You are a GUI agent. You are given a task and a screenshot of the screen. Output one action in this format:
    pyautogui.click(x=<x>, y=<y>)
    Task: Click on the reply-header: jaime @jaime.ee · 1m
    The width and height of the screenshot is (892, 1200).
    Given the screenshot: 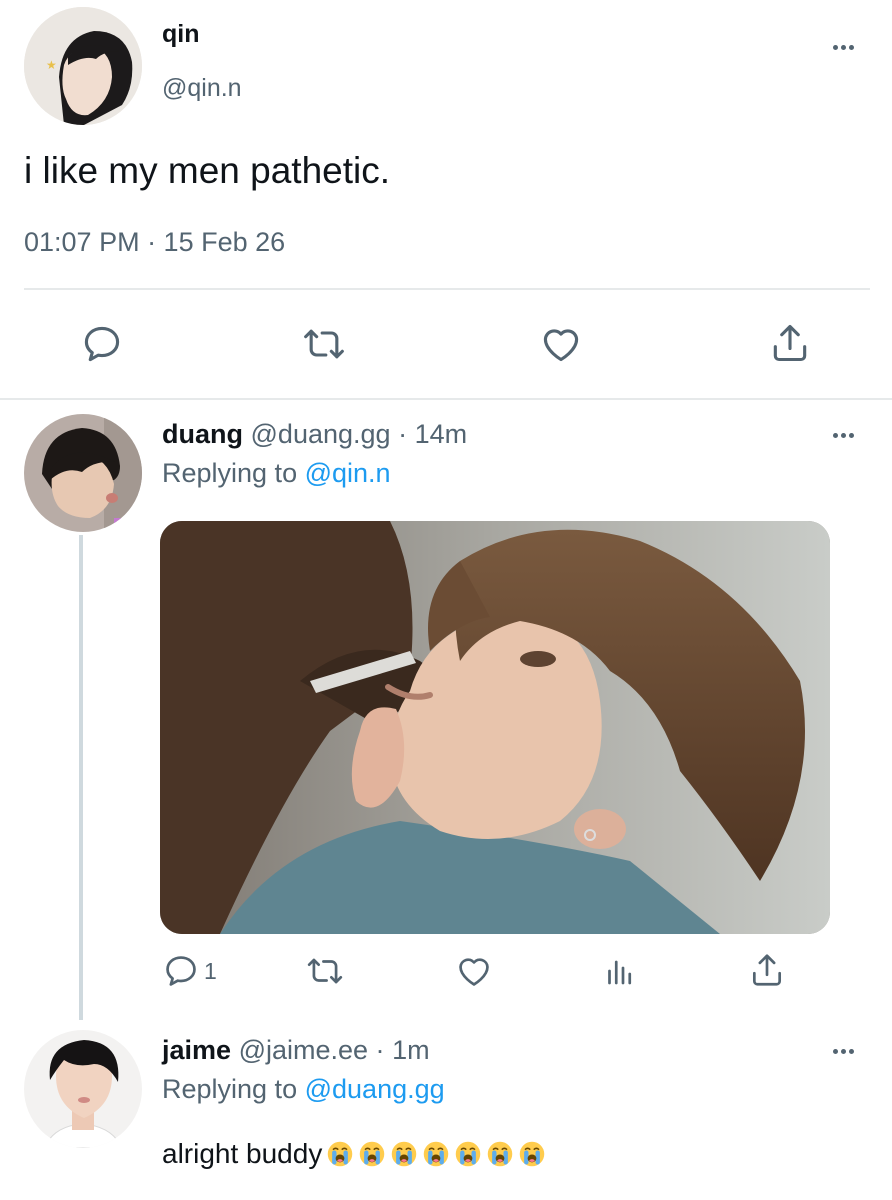 What is the action you would take?
    pyautogui.click(x=296, y=1050)
    